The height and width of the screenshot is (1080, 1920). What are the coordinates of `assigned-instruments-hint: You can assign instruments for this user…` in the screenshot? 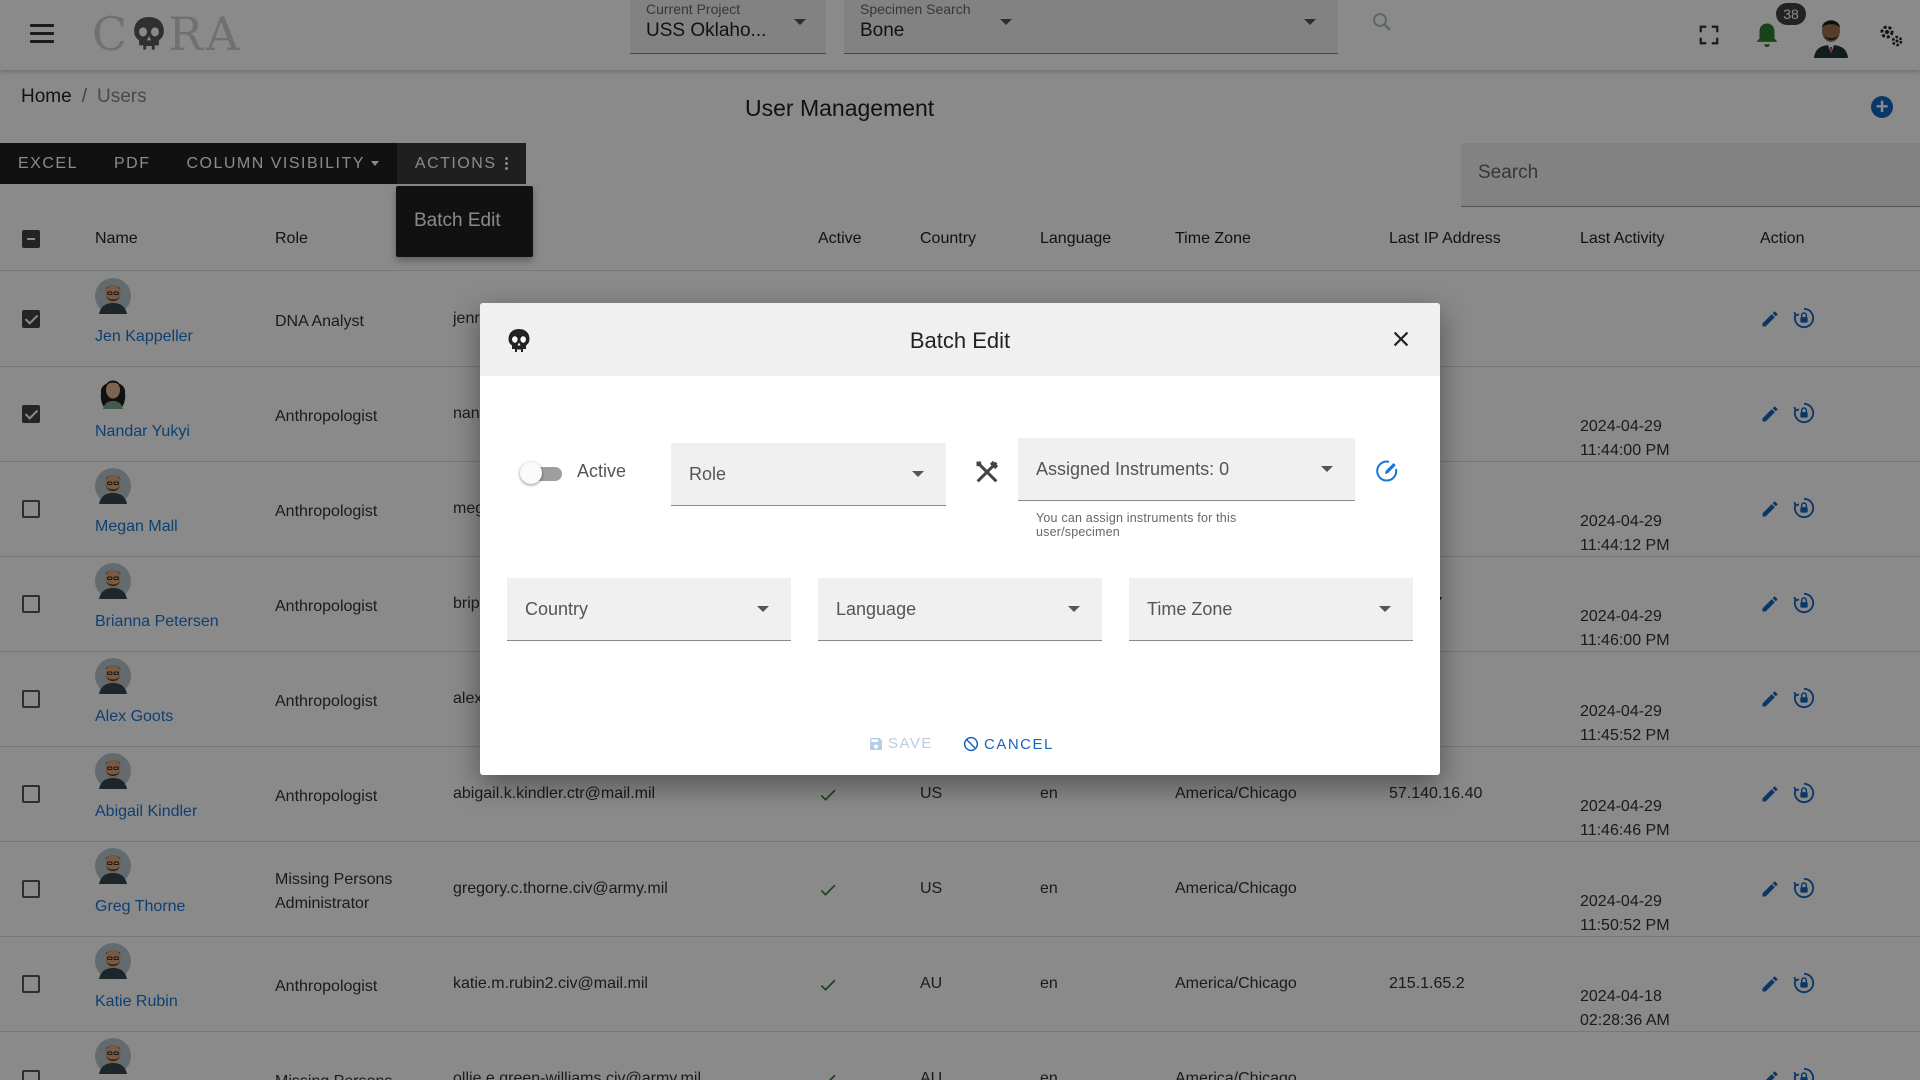 It's located at (1136, 525).